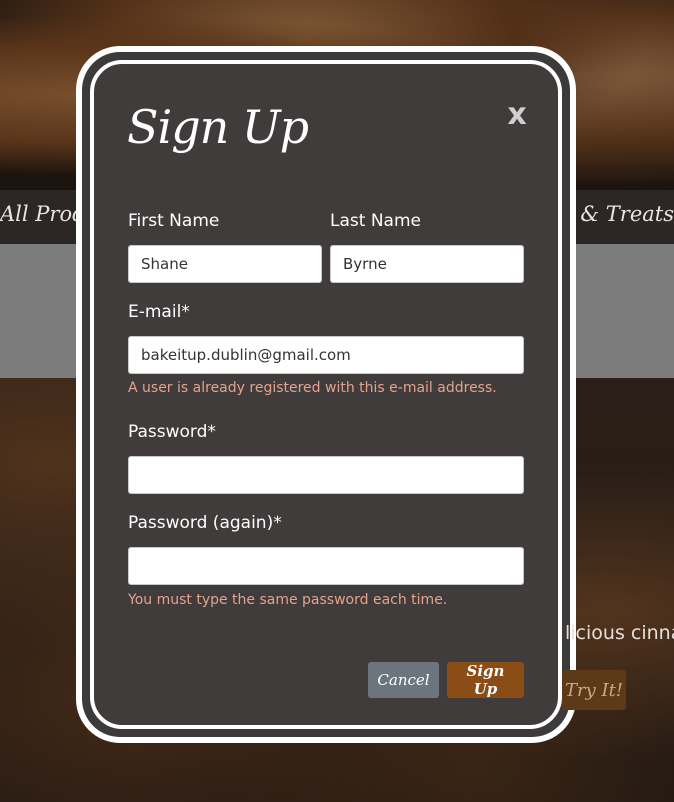  I want to click on password-again-input, so click(326, 566).